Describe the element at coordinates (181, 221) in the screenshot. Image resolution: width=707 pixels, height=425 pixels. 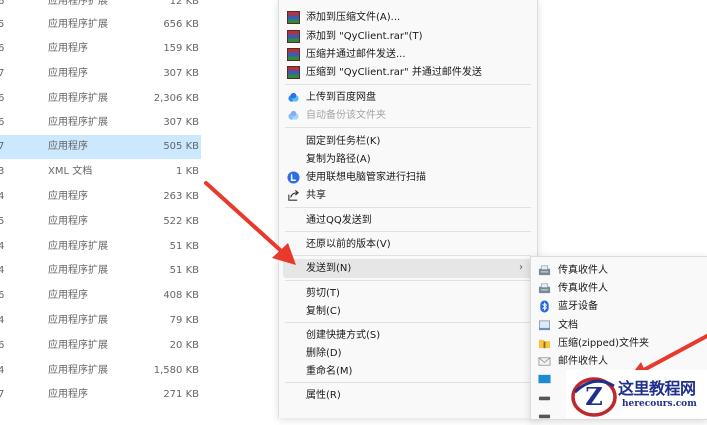
I see `file-size: 522 KB` at that location.